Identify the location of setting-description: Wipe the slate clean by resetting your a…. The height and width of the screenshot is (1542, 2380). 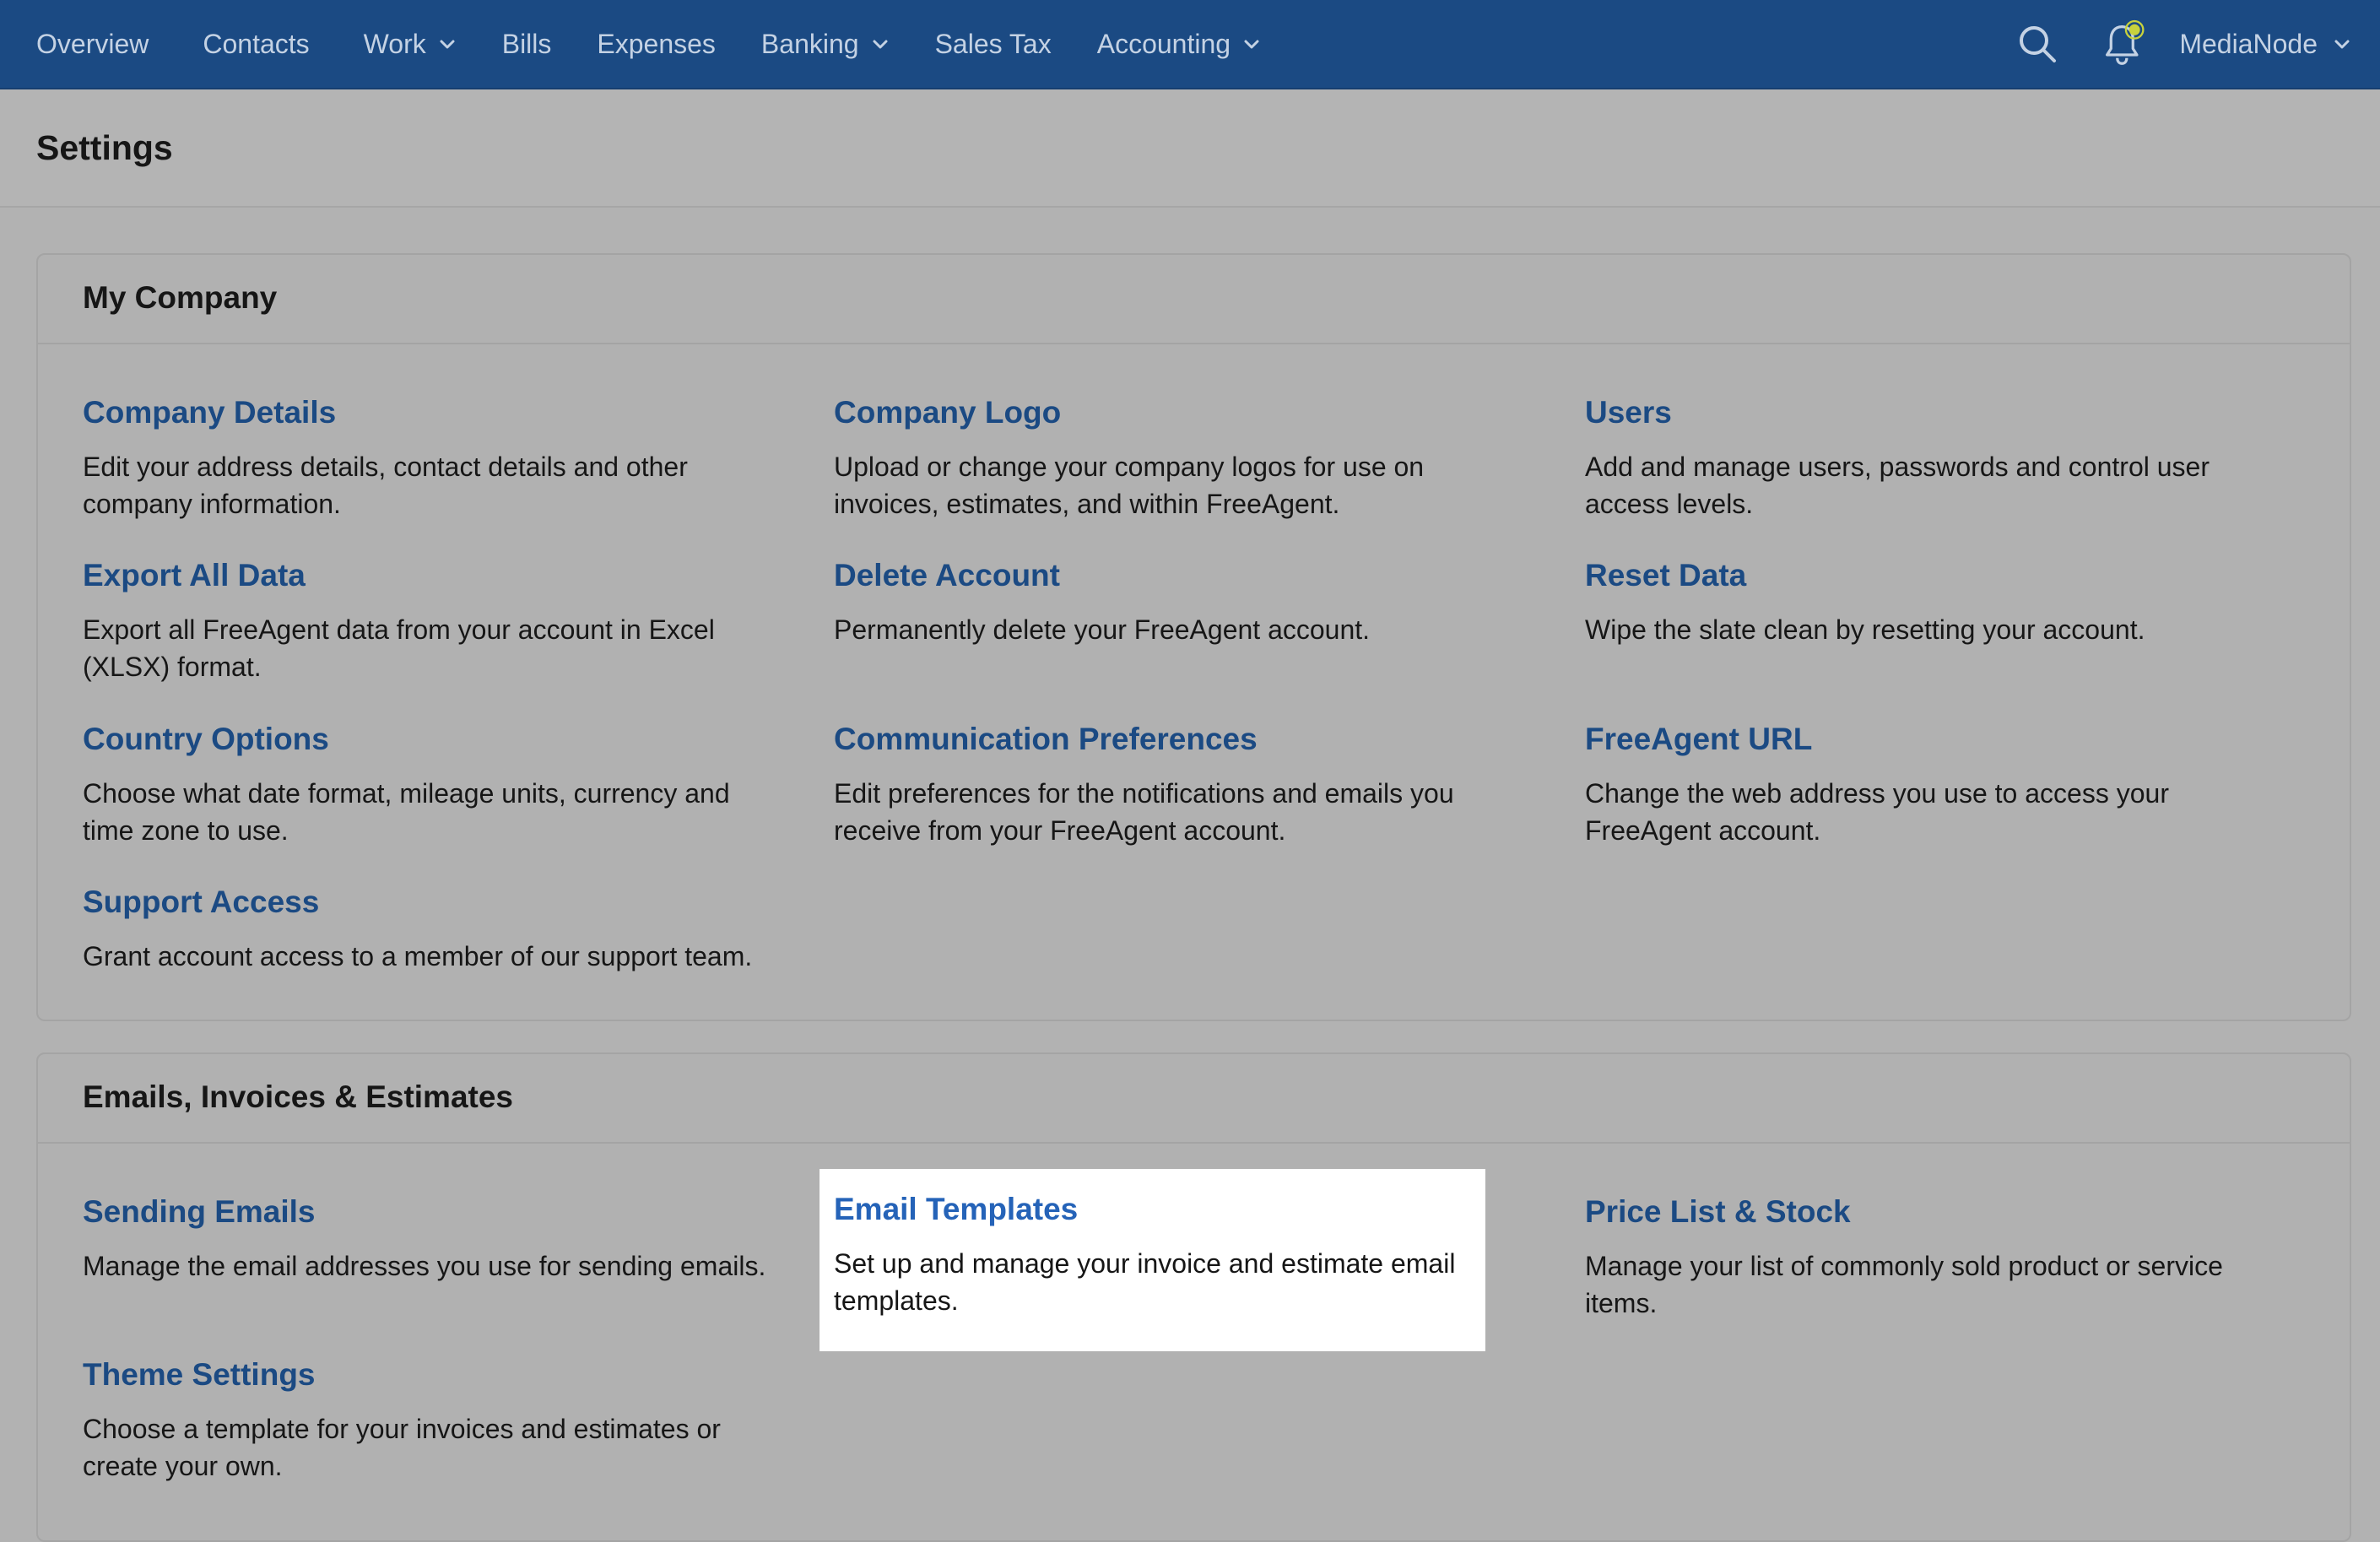
(1865, 629).